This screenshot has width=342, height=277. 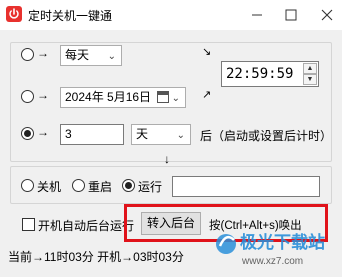 I want to click on close-icon, so click(x=327, y=15).